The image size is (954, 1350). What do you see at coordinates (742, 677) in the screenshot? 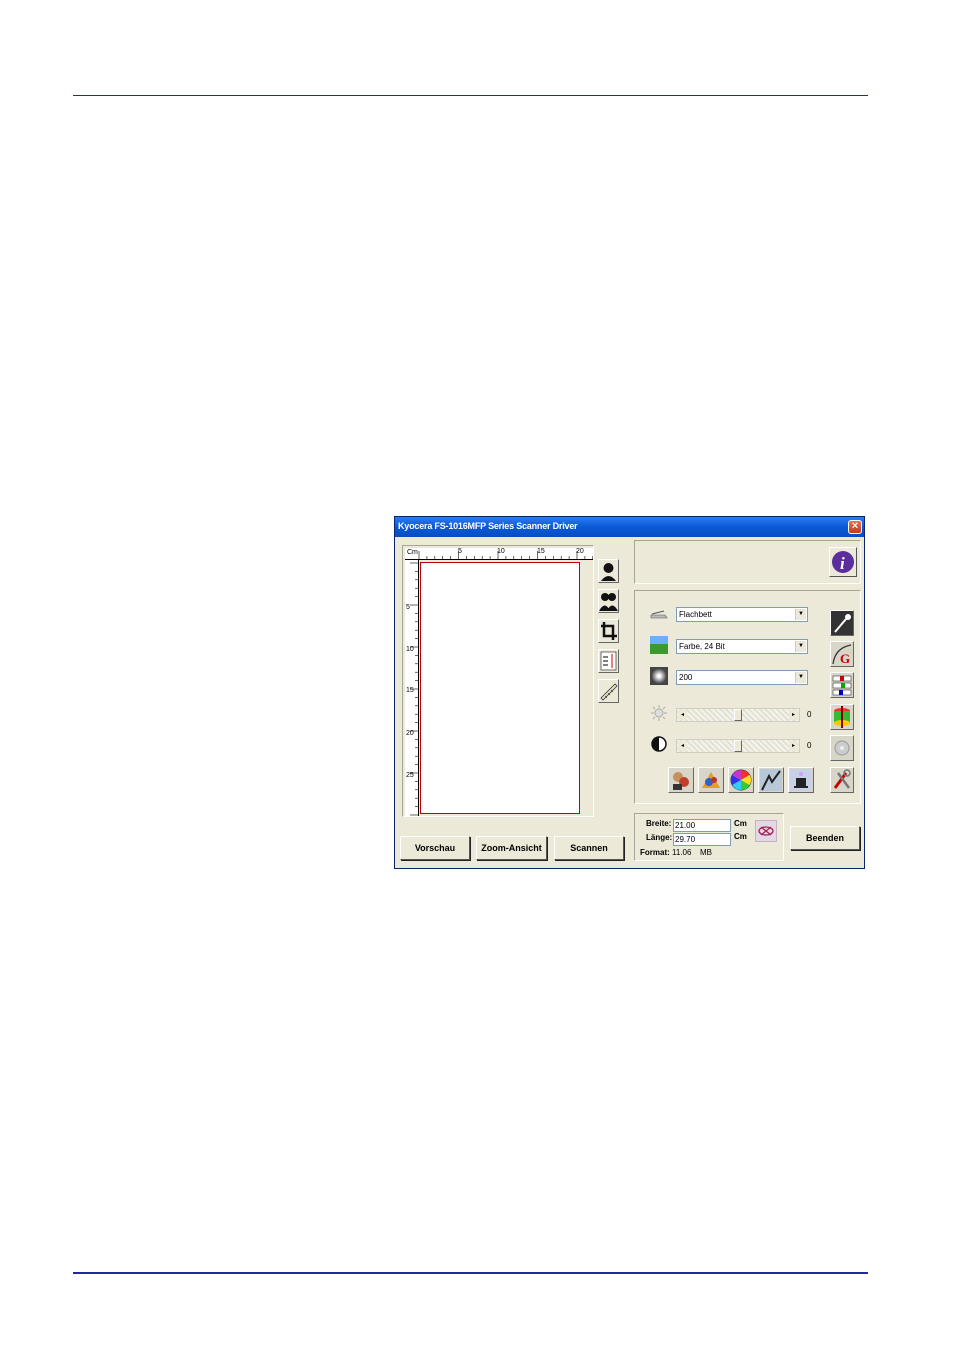
I see `resolution-select: 200 ▼` at bounding box center [742, 677].